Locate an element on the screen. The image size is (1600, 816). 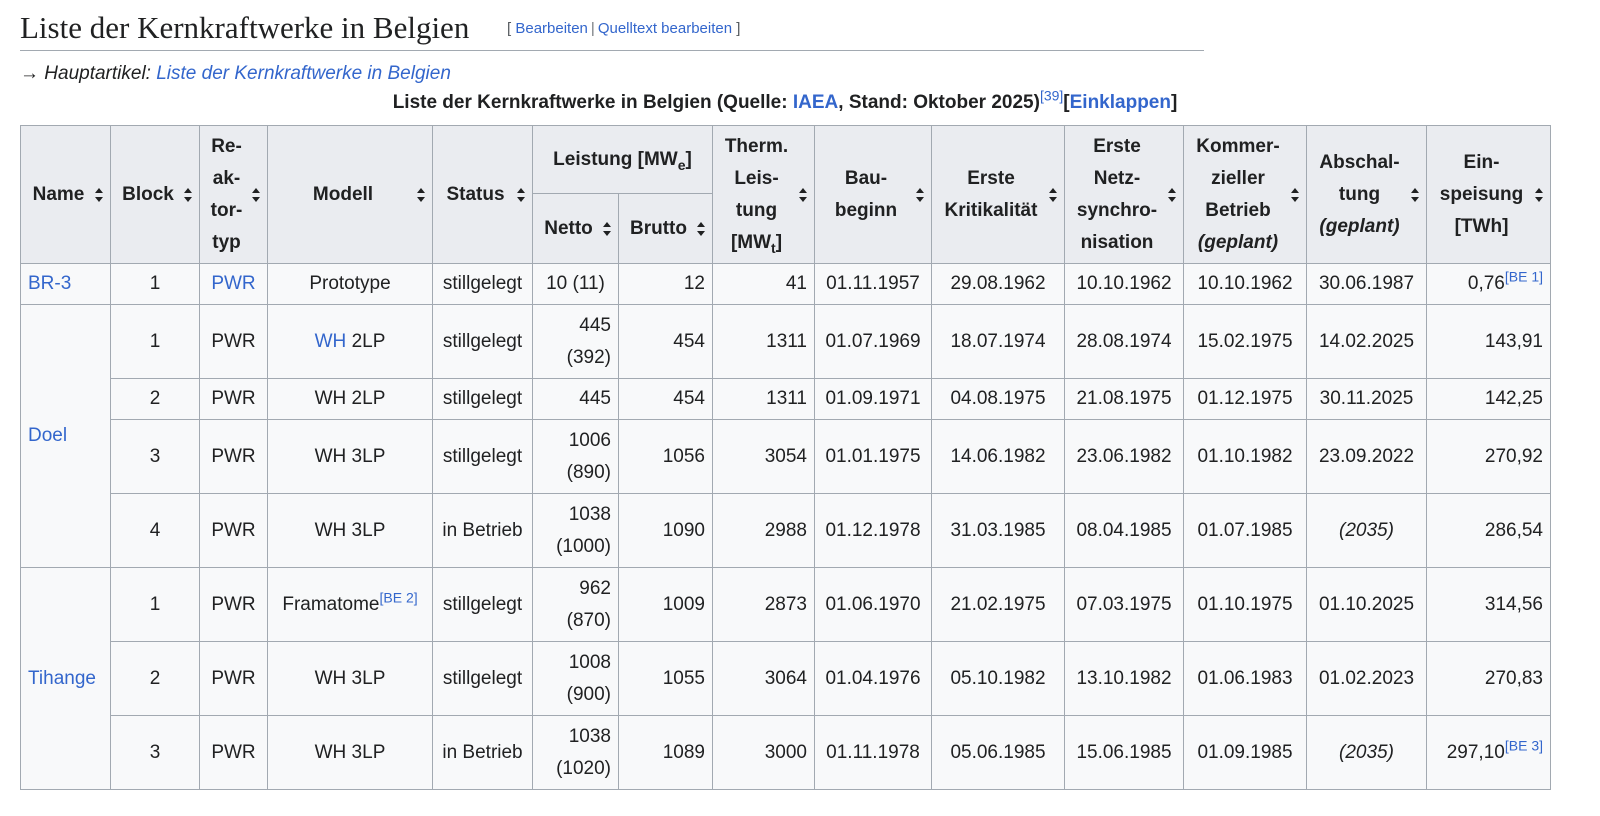
header-power: Leistung [MWe] is located at coordinates (622, 159).